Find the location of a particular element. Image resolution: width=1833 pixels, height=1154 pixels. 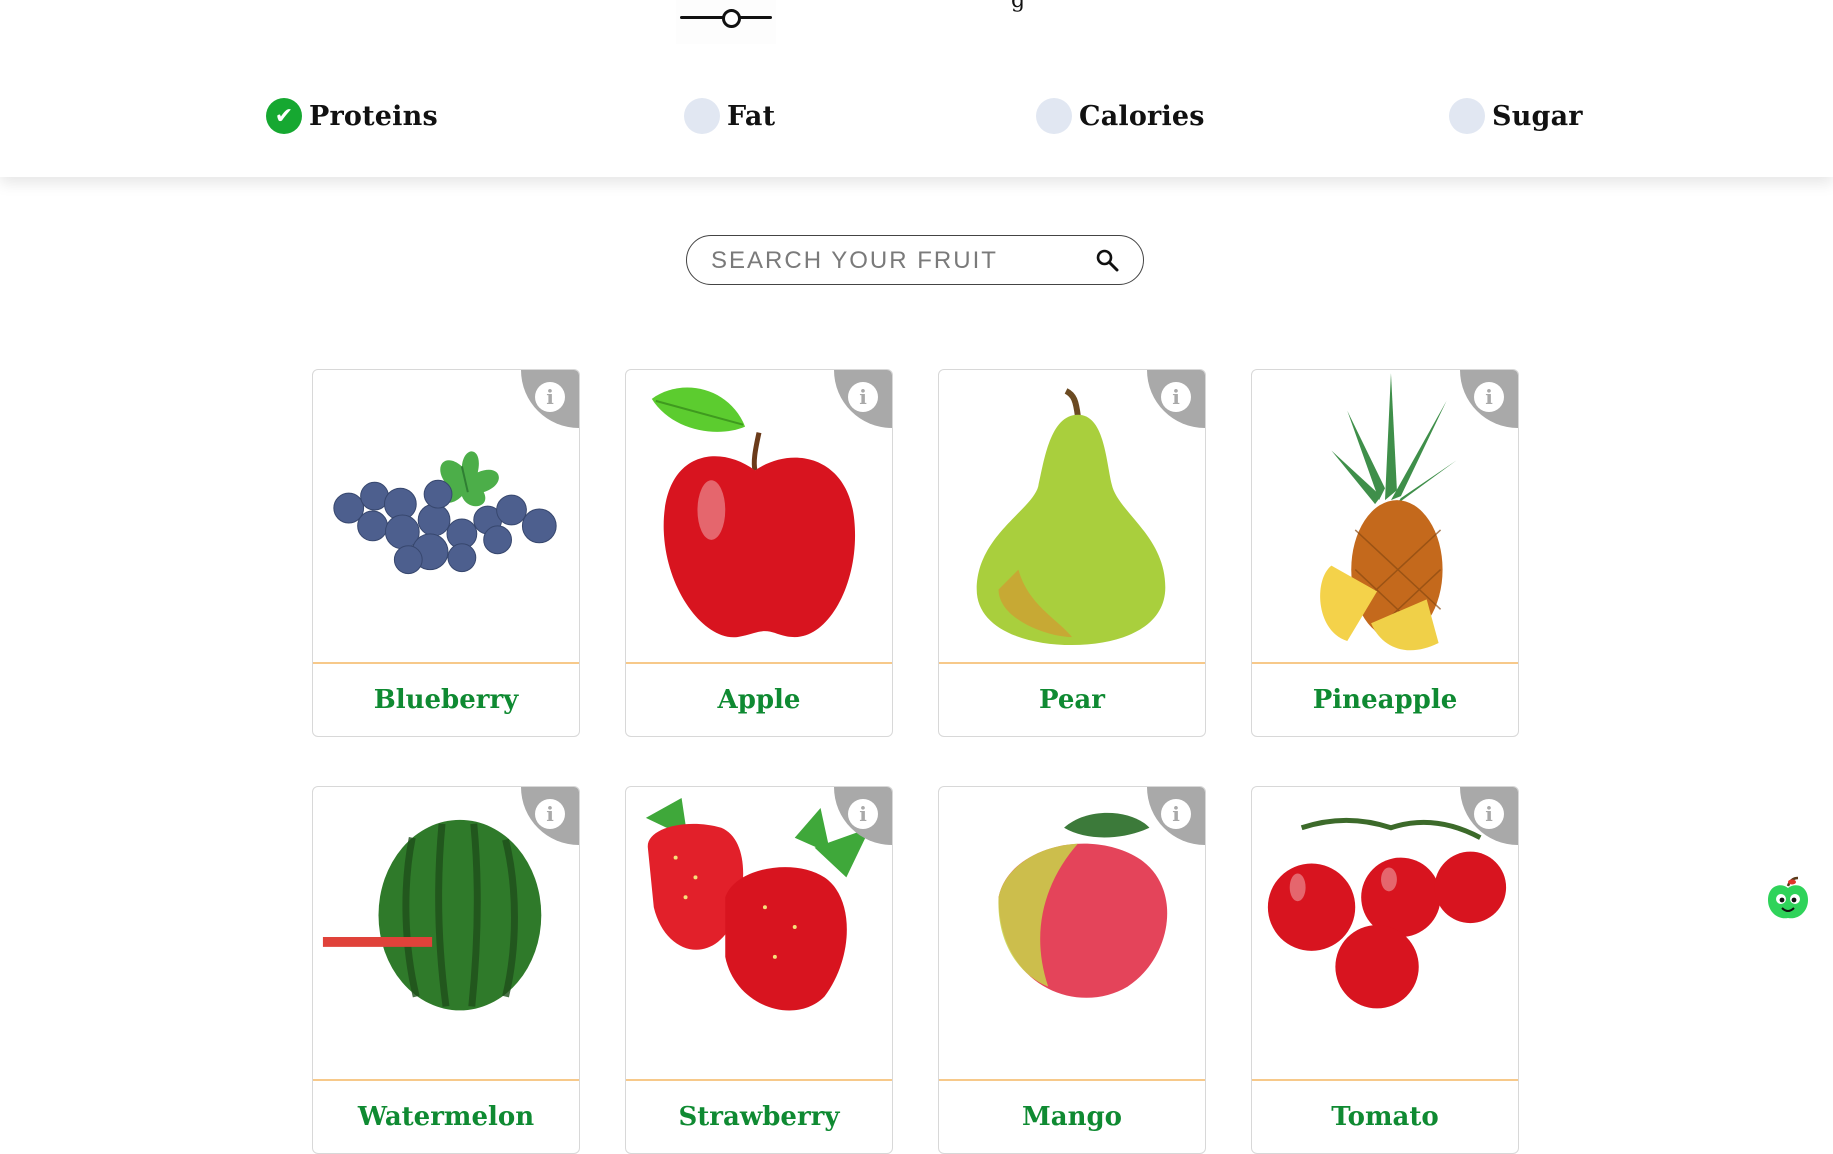

fruit-card-tomato: i Tomato is located at coordinates (1385, 970).